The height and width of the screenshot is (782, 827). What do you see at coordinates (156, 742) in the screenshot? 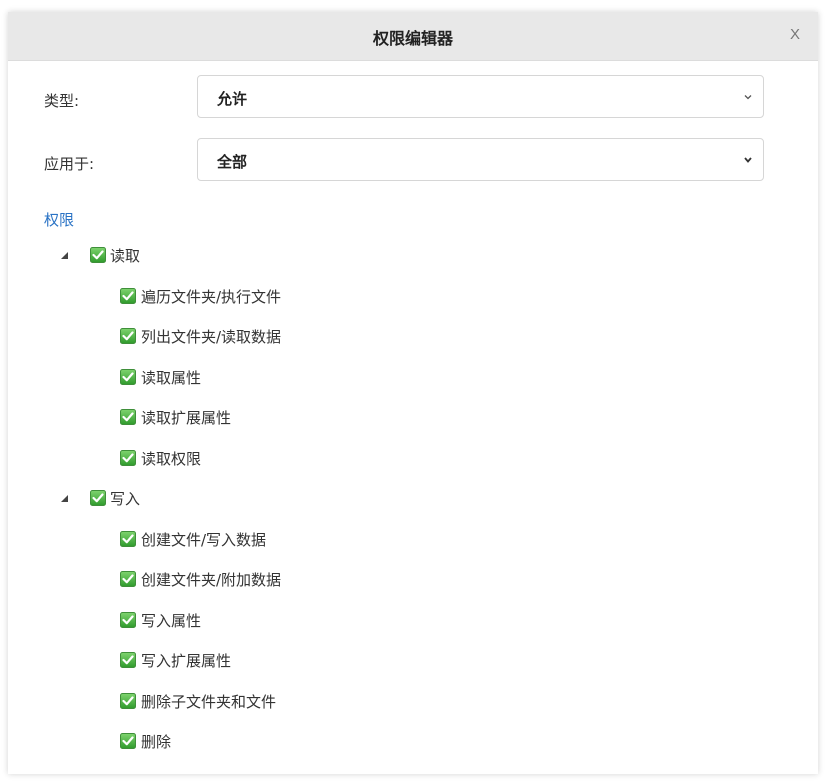
I see `tree-item-label: 删除` at bounding box center [156, 742].